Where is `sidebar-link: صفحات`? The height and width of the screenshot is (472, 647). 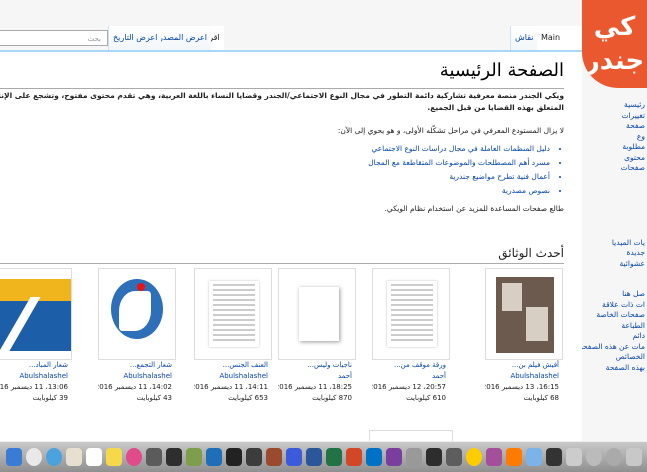
sidebar-link: صفحات is located at coordinates (614, 168).